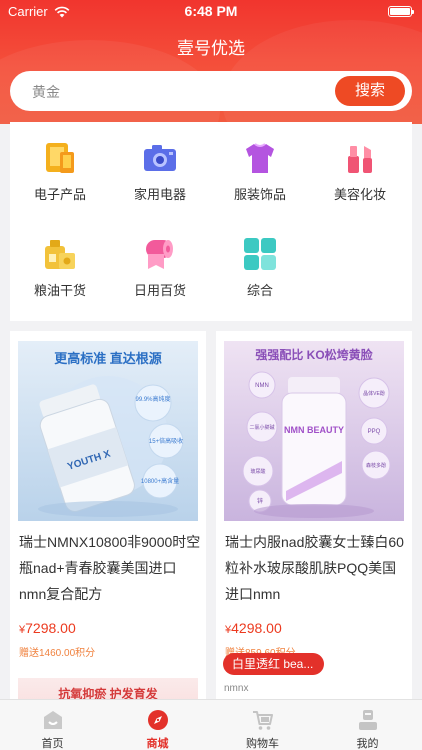 This screenshot has height=750, width=422. Describe the element at coordinates (59, 290) in the screenshot. I see `category-label: 粮油干货` at that location.